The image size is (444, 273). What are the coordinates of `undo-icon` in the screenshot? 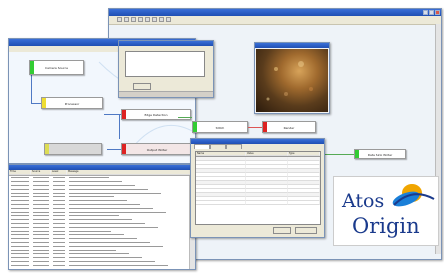 It's located at (147, 19).